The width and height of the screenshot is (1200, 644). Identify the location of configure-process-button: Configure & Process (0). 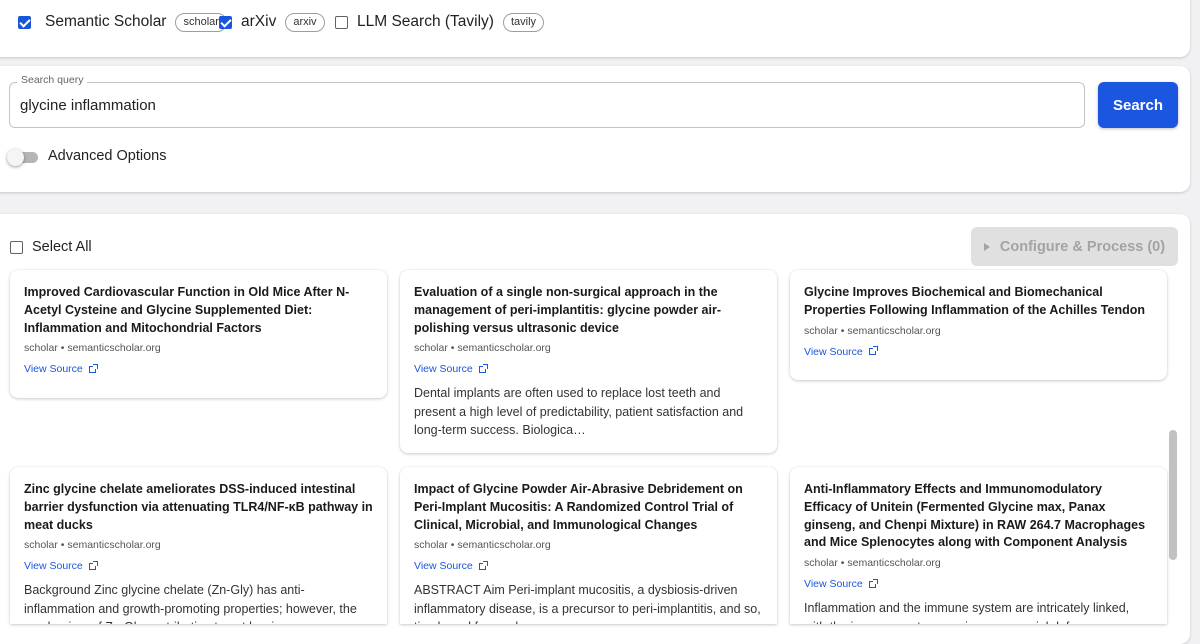
(1074, 246).